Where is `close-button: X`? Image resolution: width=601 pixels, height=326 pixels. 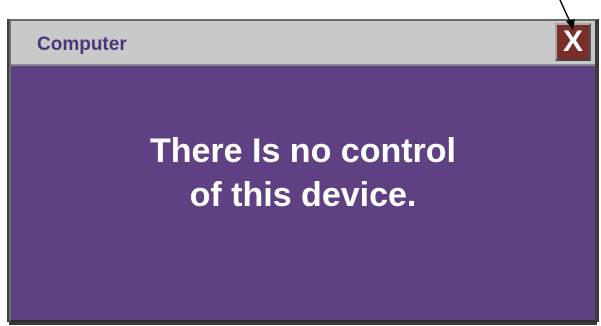
close-button: X is located at coordinates (573, 42).